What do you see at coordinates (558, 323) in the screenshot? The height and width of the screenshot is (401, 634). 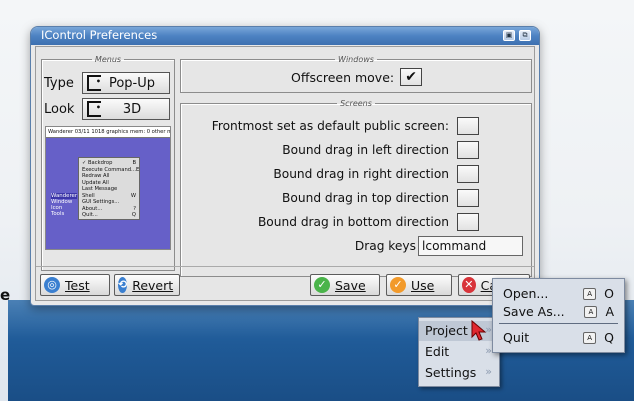 I see `menu-separator` at bounding box center [558, 323].